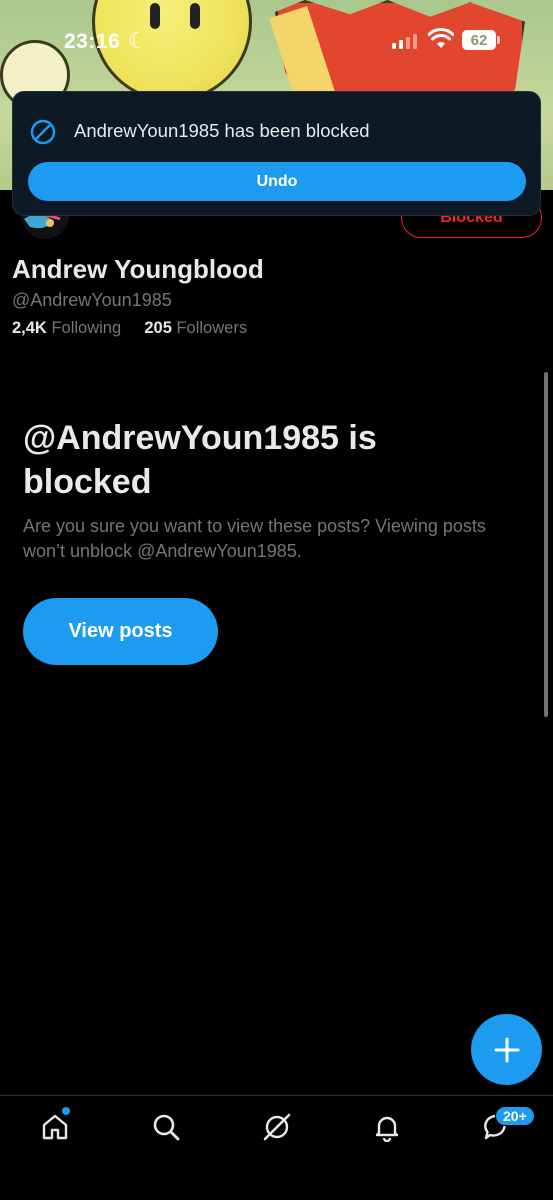  Describe the element at coordinates (86, 328) in the screenshot. I see `following-label: Following` at that location.